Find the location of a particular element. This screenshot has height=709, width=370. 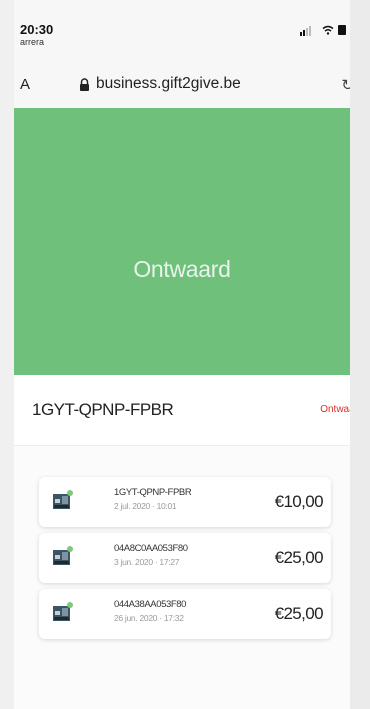

transaction-code: 04A8C0AA053F80 is located at coordinates (151, 548).